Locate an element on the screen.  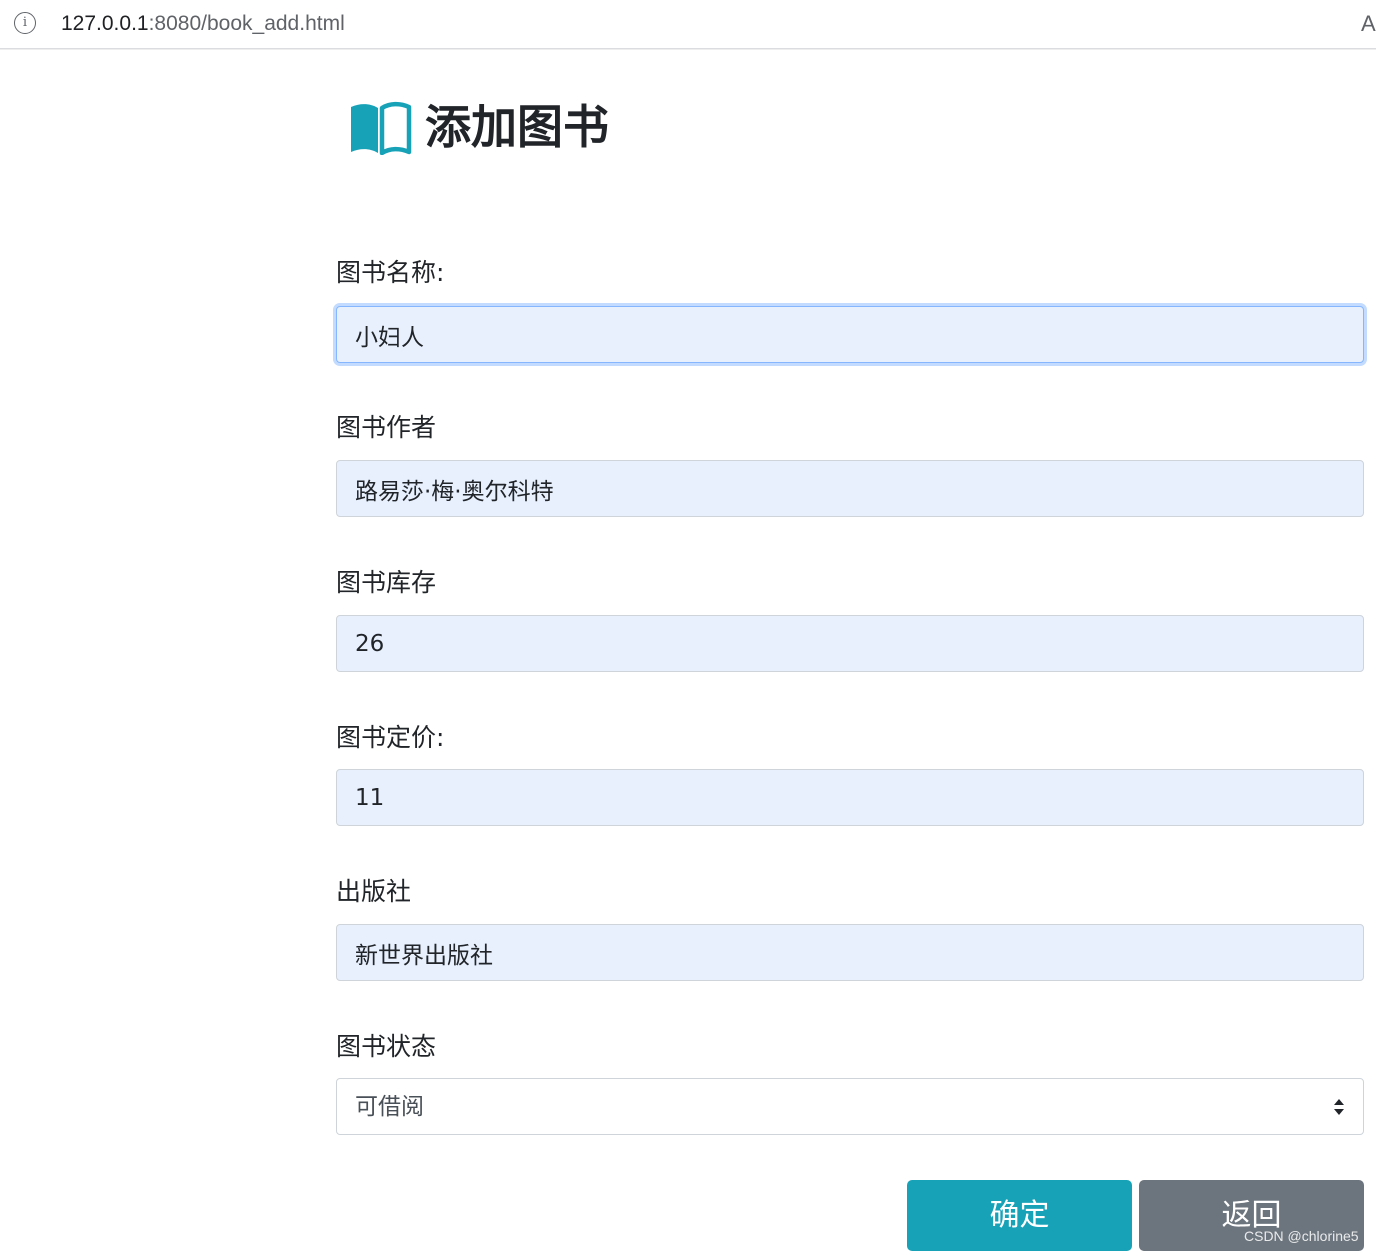
site-info-icon: i is located at coordinates (25, 23).